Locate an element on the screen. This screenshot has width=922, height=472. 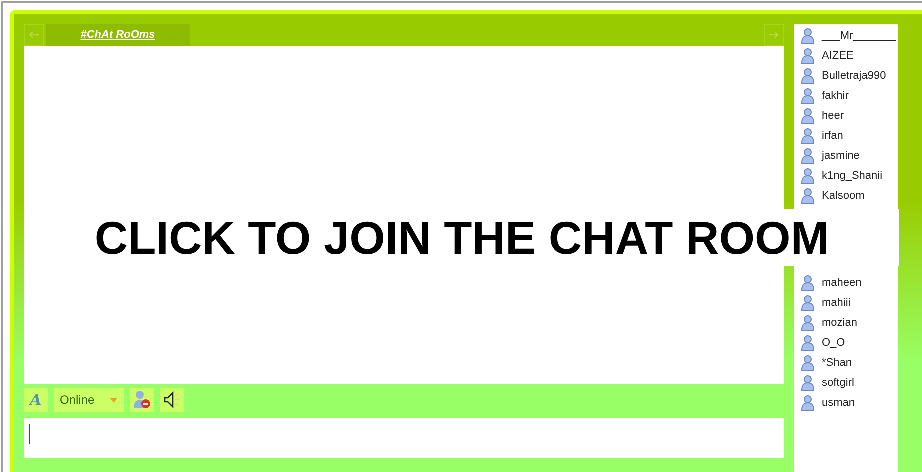
speaker-icon is located at coordinates (172, 400).